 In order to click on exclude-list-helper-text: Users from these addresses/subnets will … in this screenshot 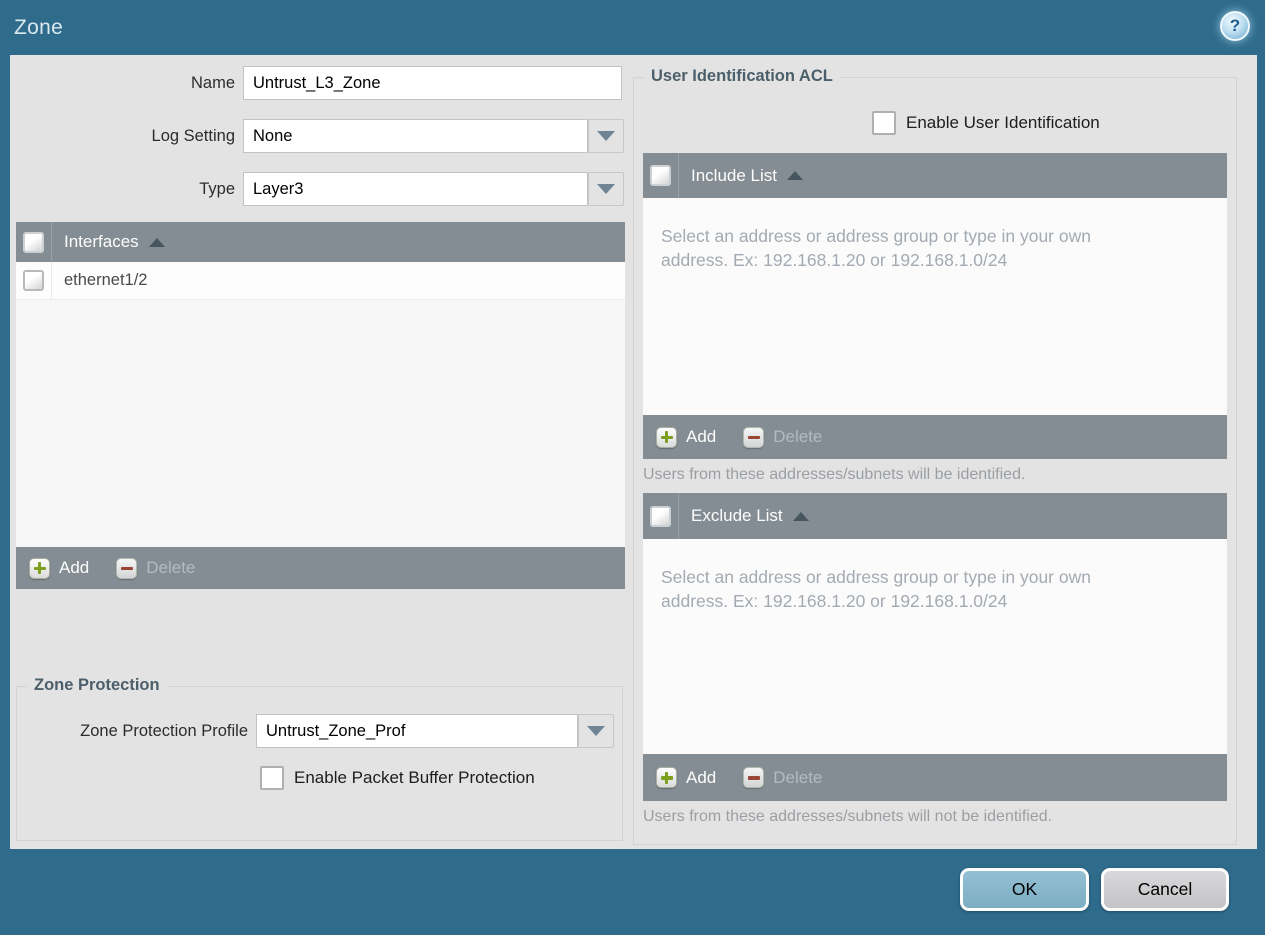, I will do `click(848, 816)`.